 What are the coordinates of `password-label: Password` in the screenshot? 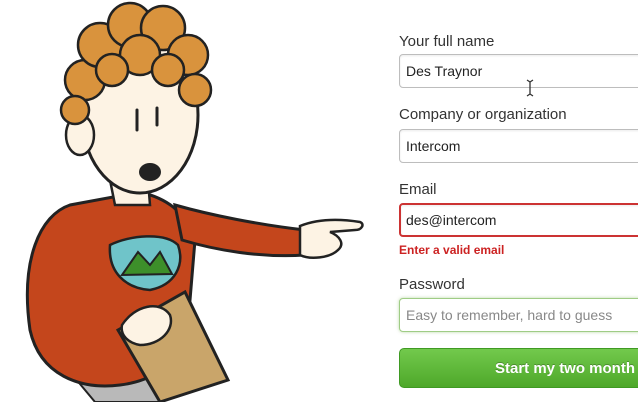 It's located at (432, 284).